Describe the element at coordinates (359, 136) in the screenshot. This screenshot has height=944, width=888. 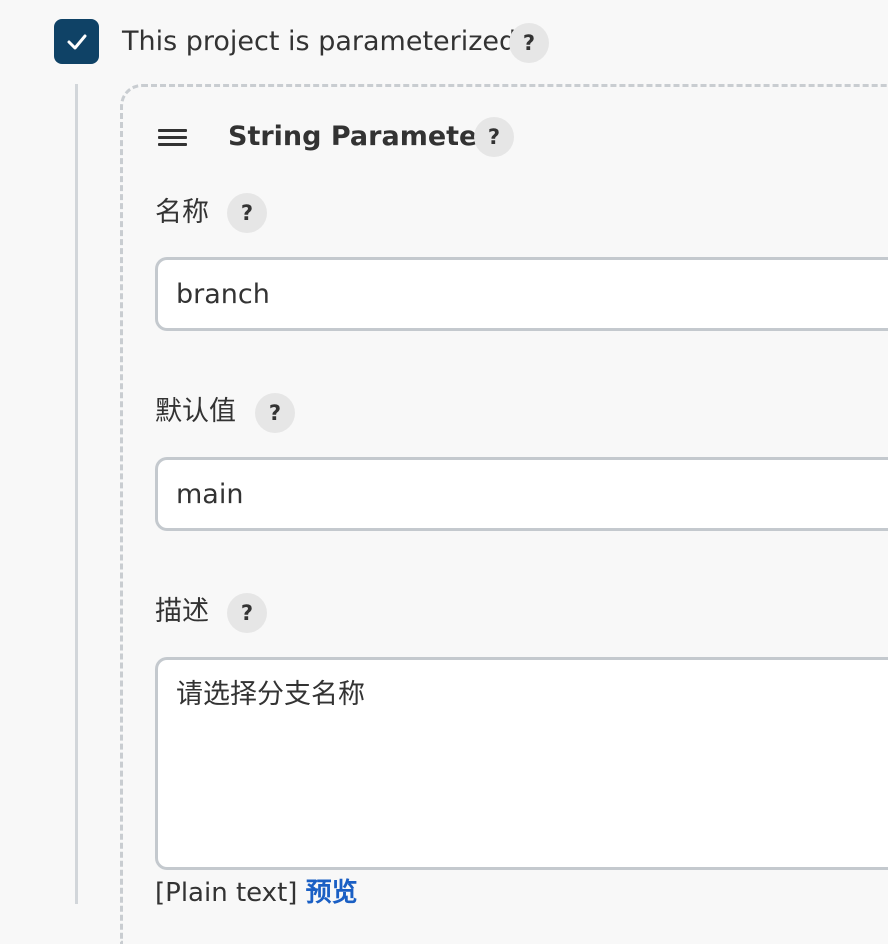
I see `parameter-type-title: String Parameter` at that location.